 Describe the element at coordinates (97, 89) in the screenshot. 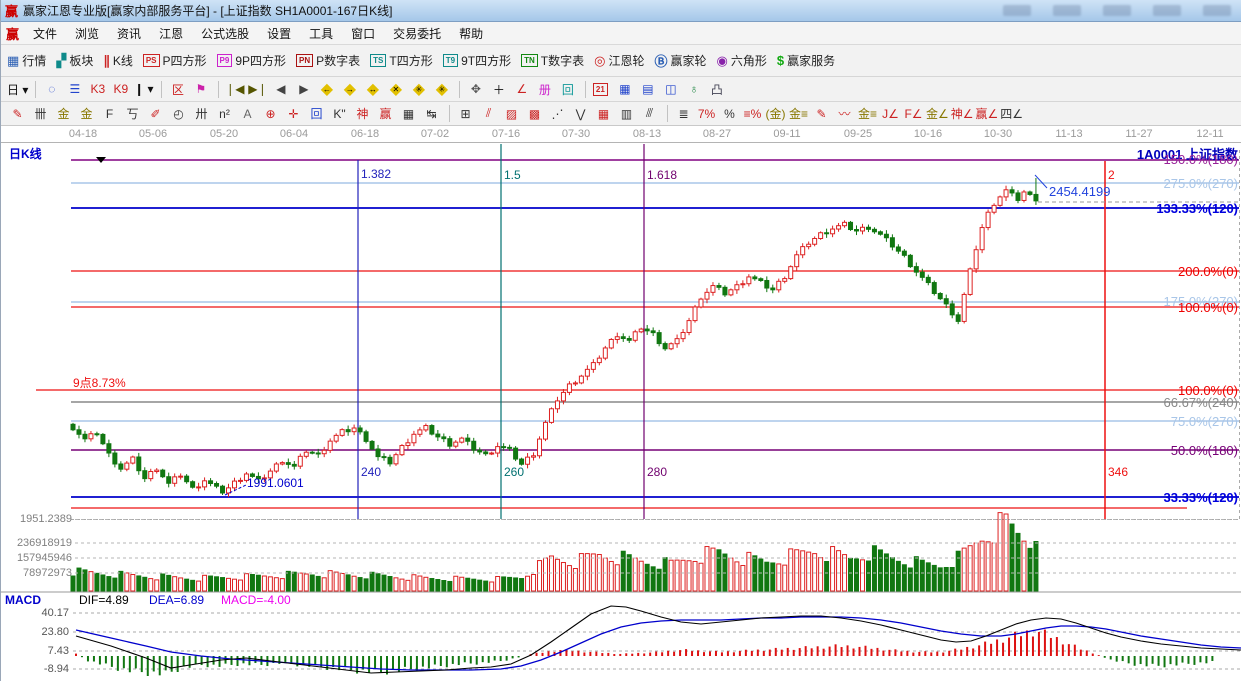

I see `nav-k3-chart-button: K3` at that location.